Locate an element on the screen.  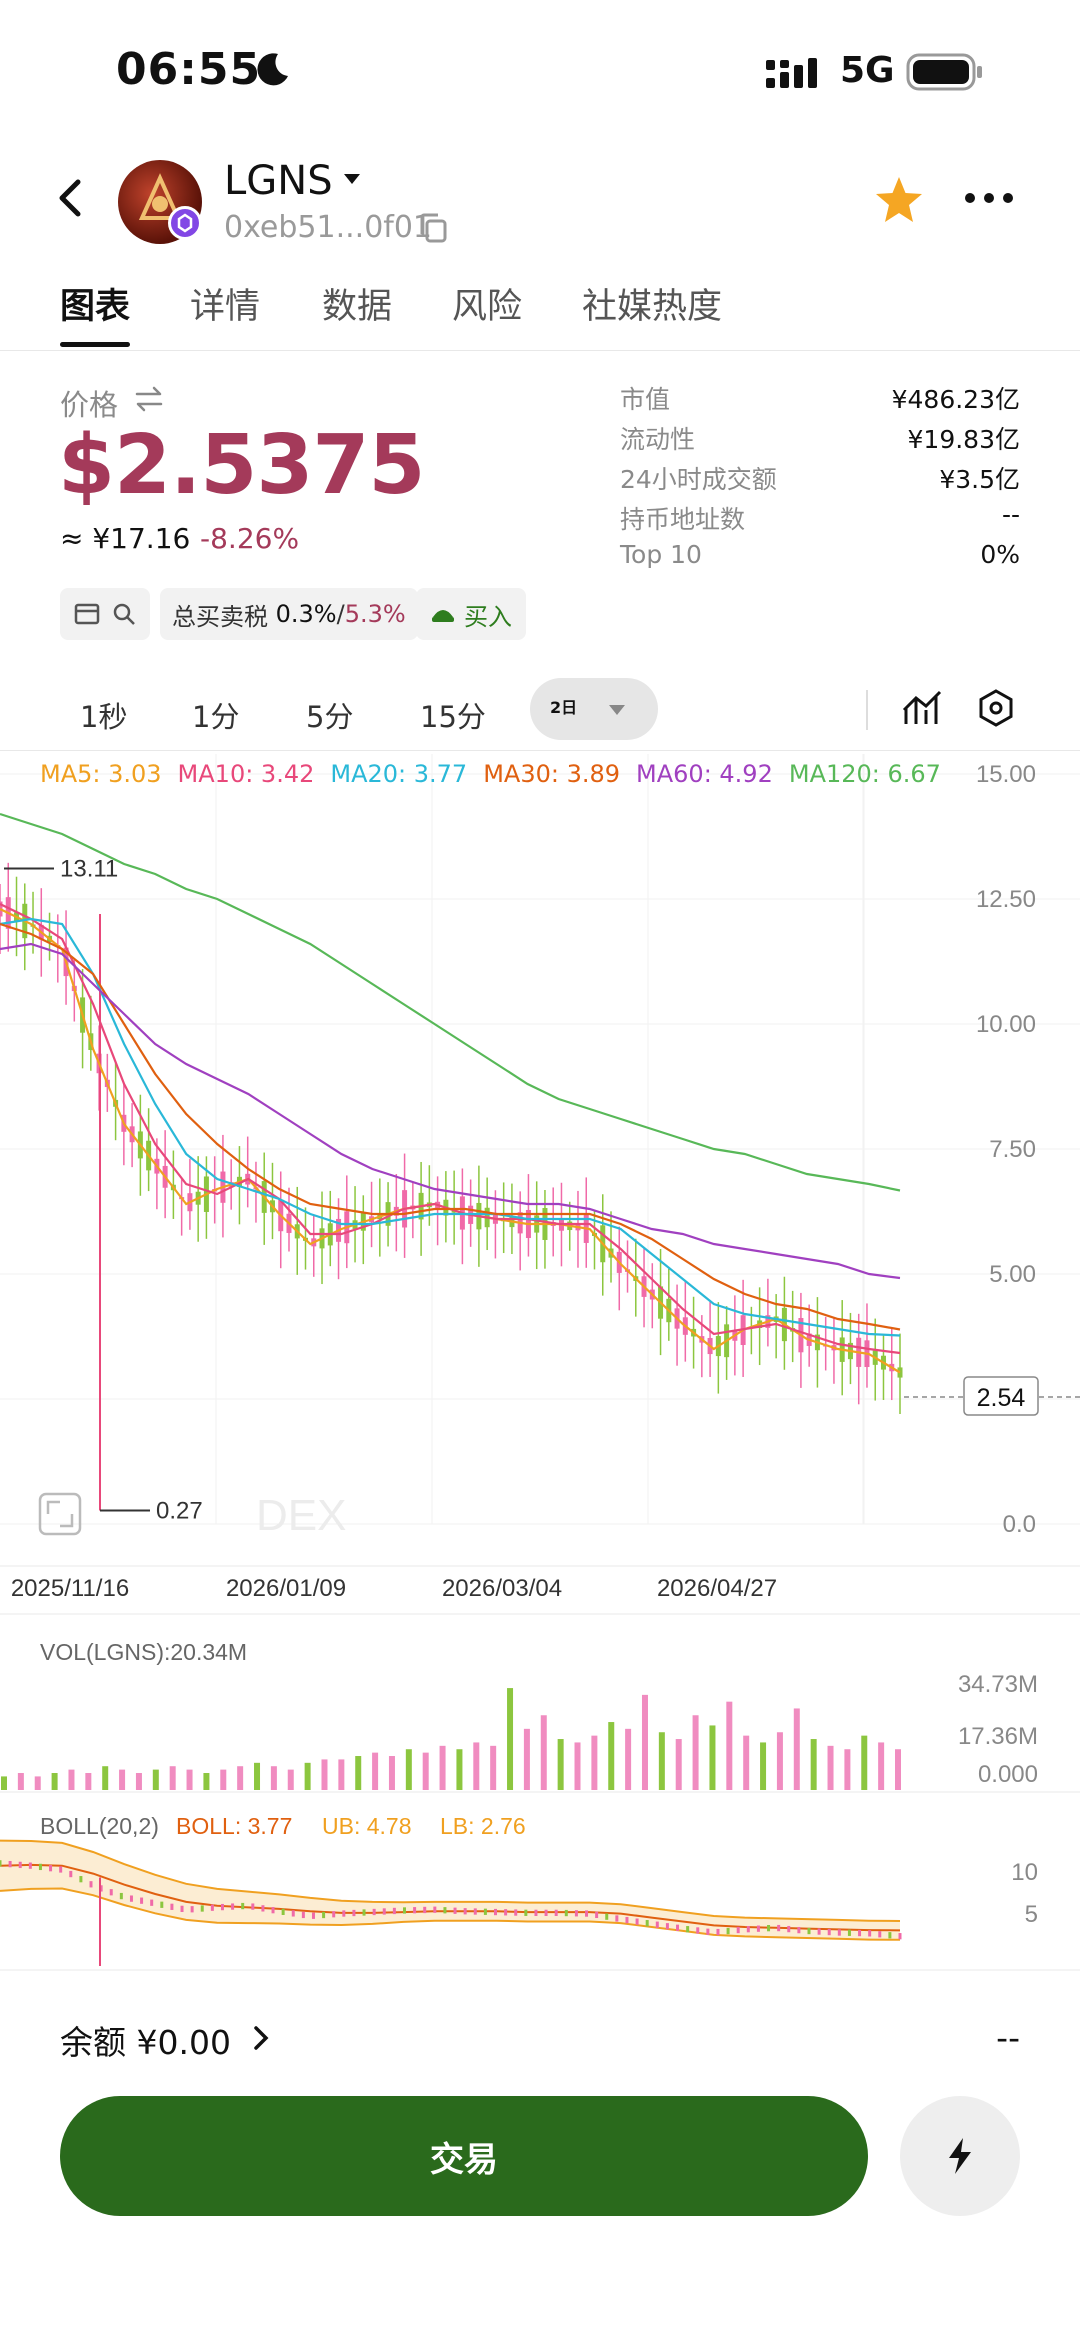
boll-chart: BOLL(20,2) BOLL: 3.77 UB: 4.78 LB: 2.76 10 5 is located at coordinates (519, 1889).